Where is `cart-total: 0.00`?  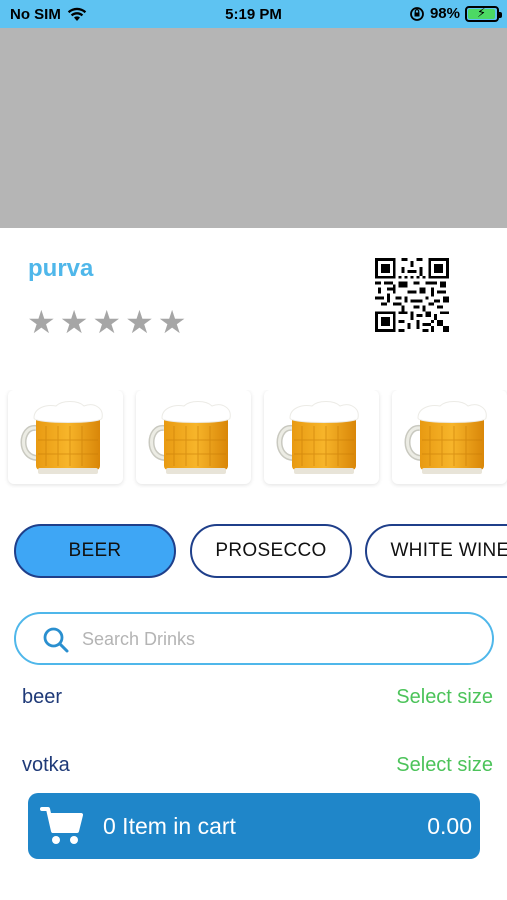
cart-total: 0.00 is located at coordinates (449, 826).